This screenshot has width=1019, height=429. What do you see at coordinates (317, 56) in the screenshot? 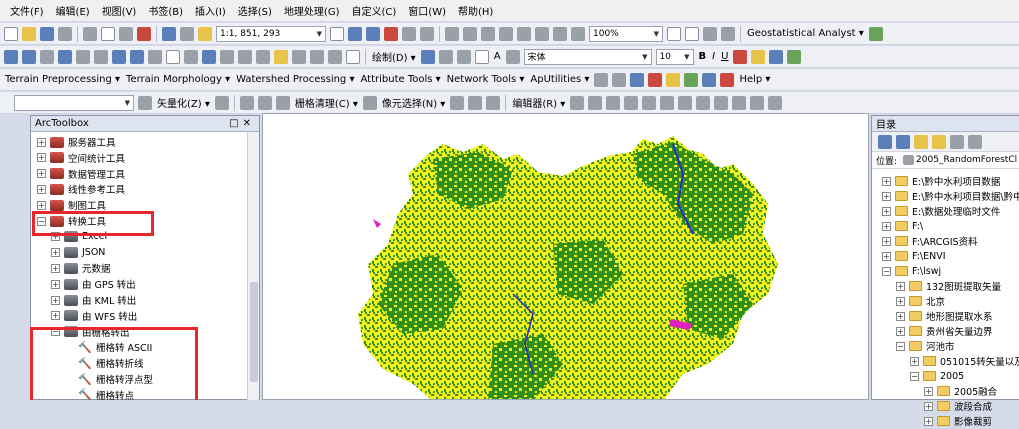
I see `go-to-xy-icon` at bounding box center [317, 56].